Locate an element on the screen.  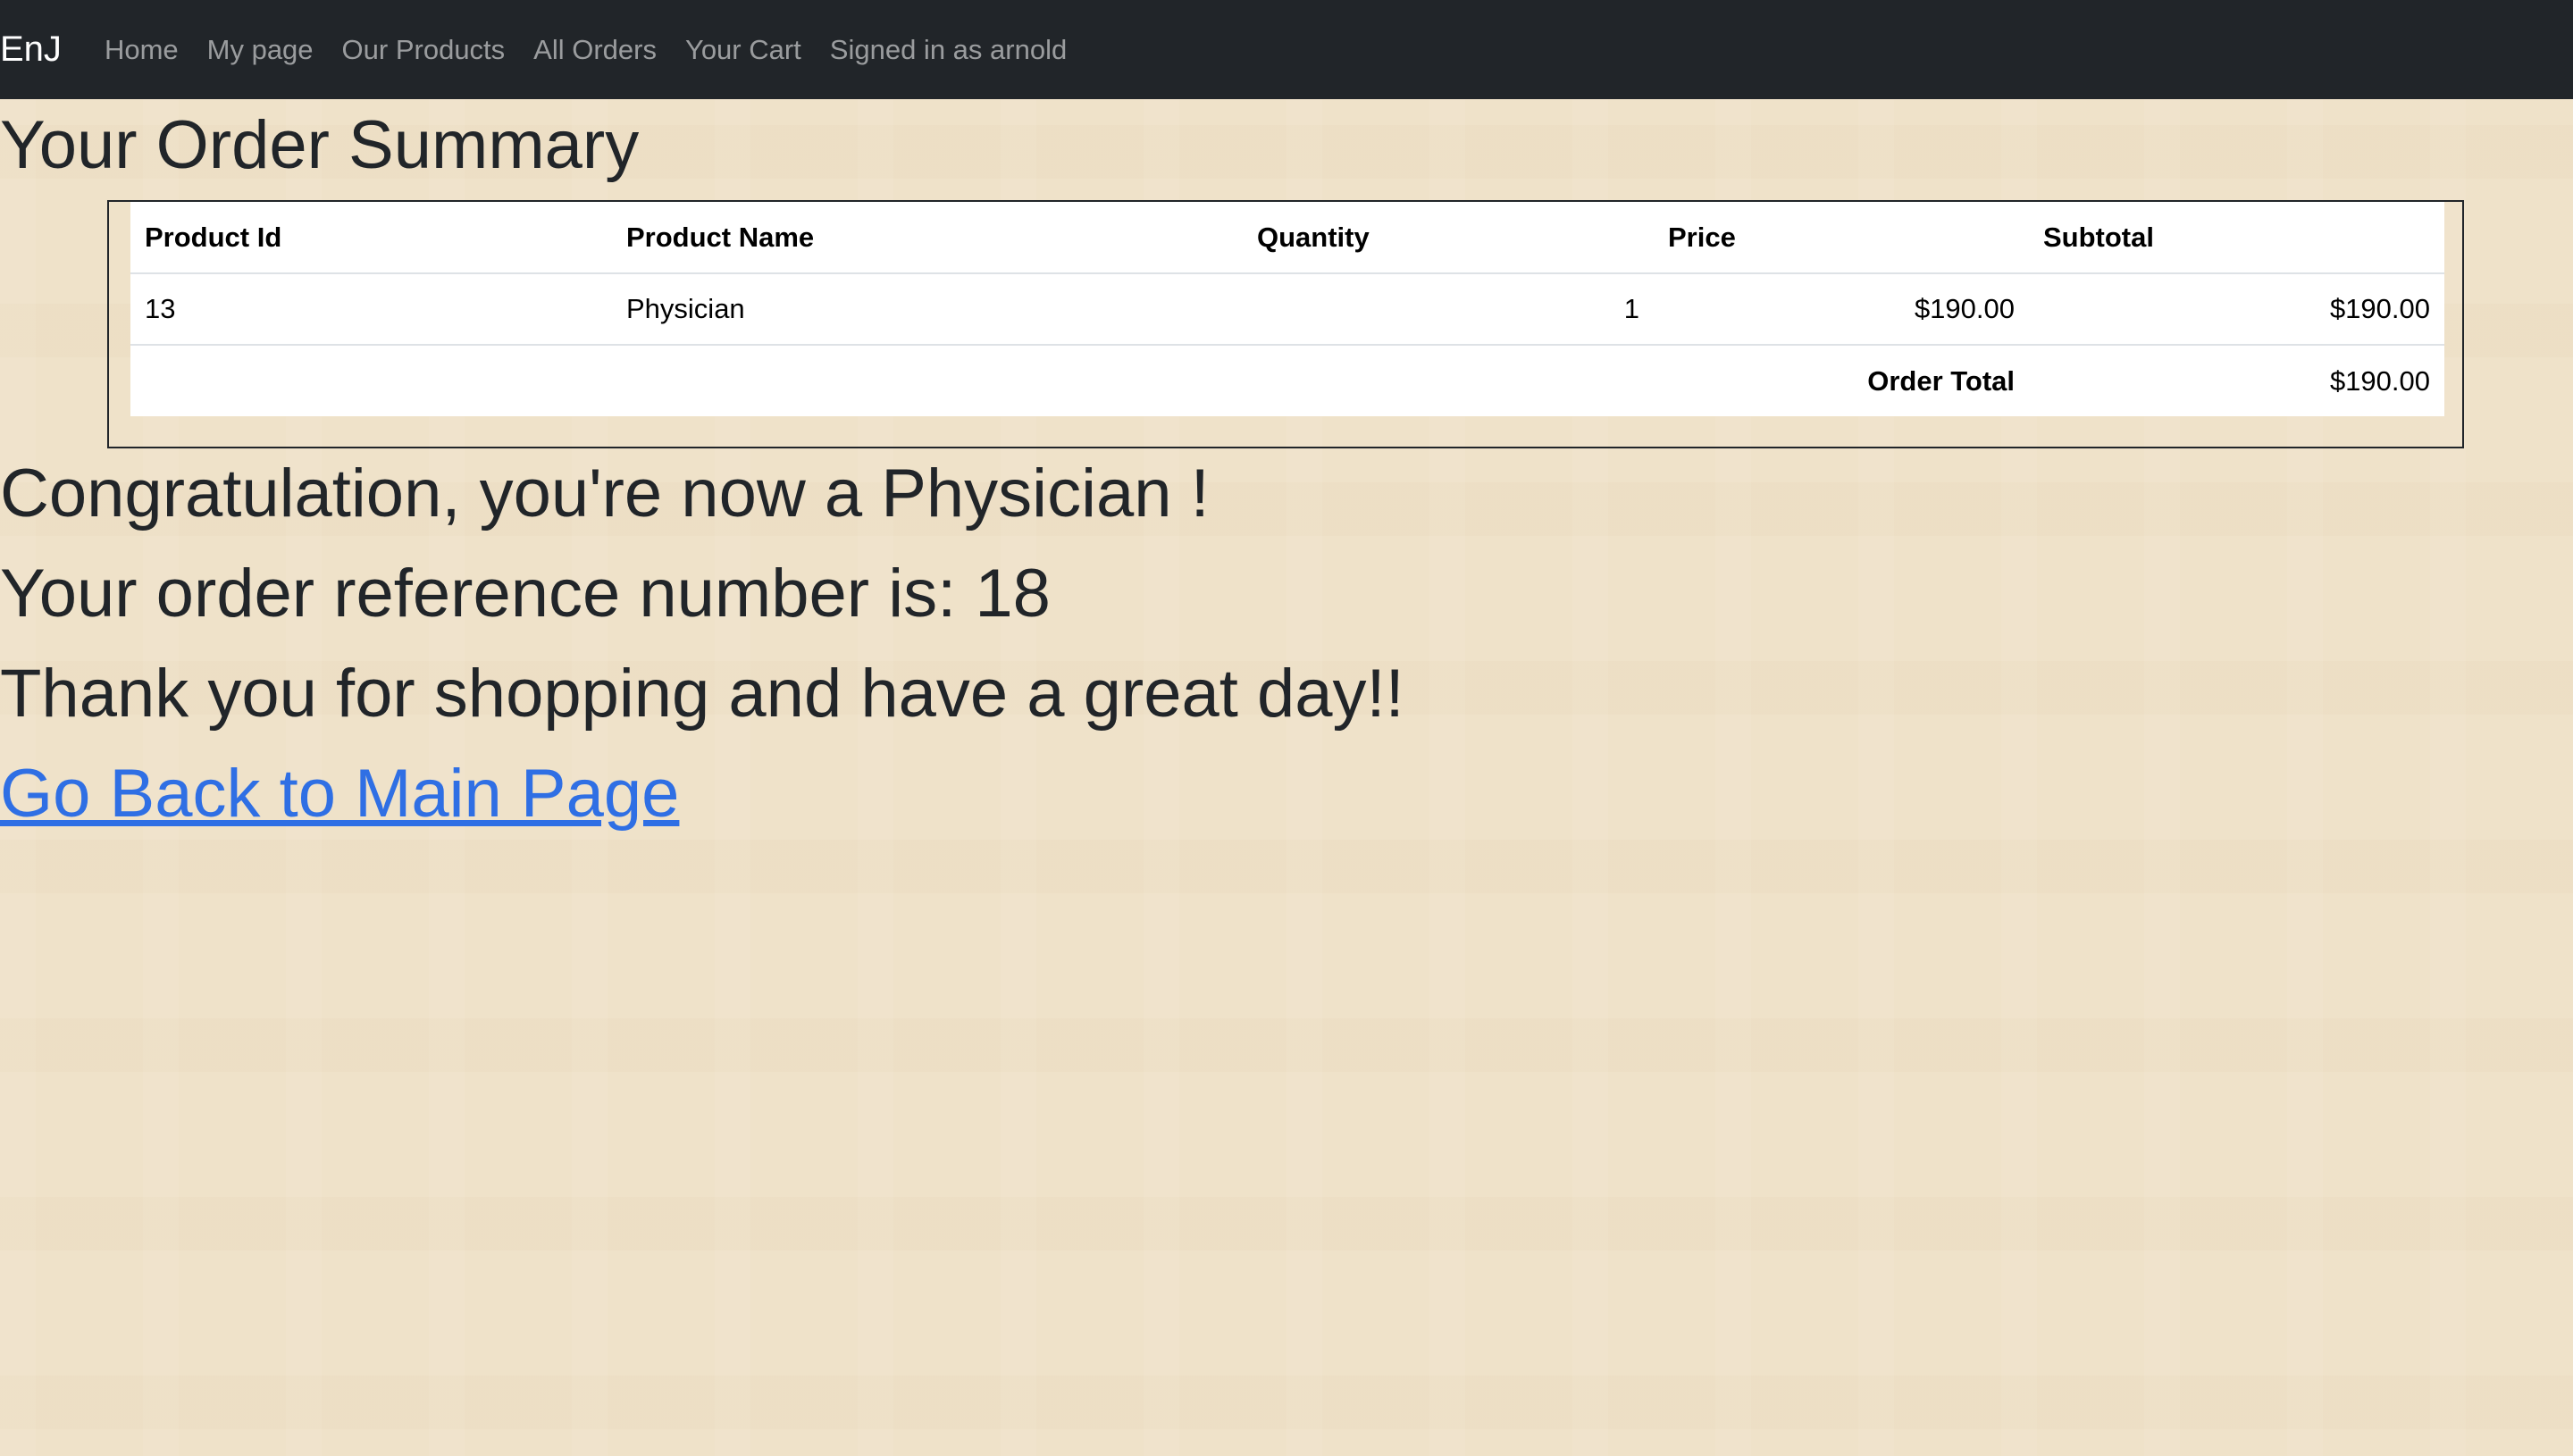
page-title: Your Order Summary is located at coordinates (320, 145).